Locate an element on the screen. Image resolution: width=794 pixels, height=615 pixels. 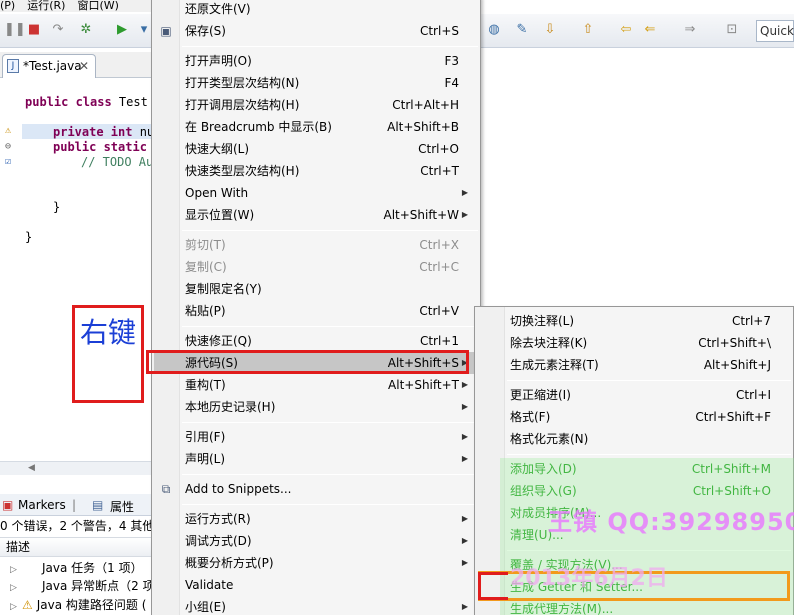
menu-run: 运行(R) is located at coordinates (46, 6).